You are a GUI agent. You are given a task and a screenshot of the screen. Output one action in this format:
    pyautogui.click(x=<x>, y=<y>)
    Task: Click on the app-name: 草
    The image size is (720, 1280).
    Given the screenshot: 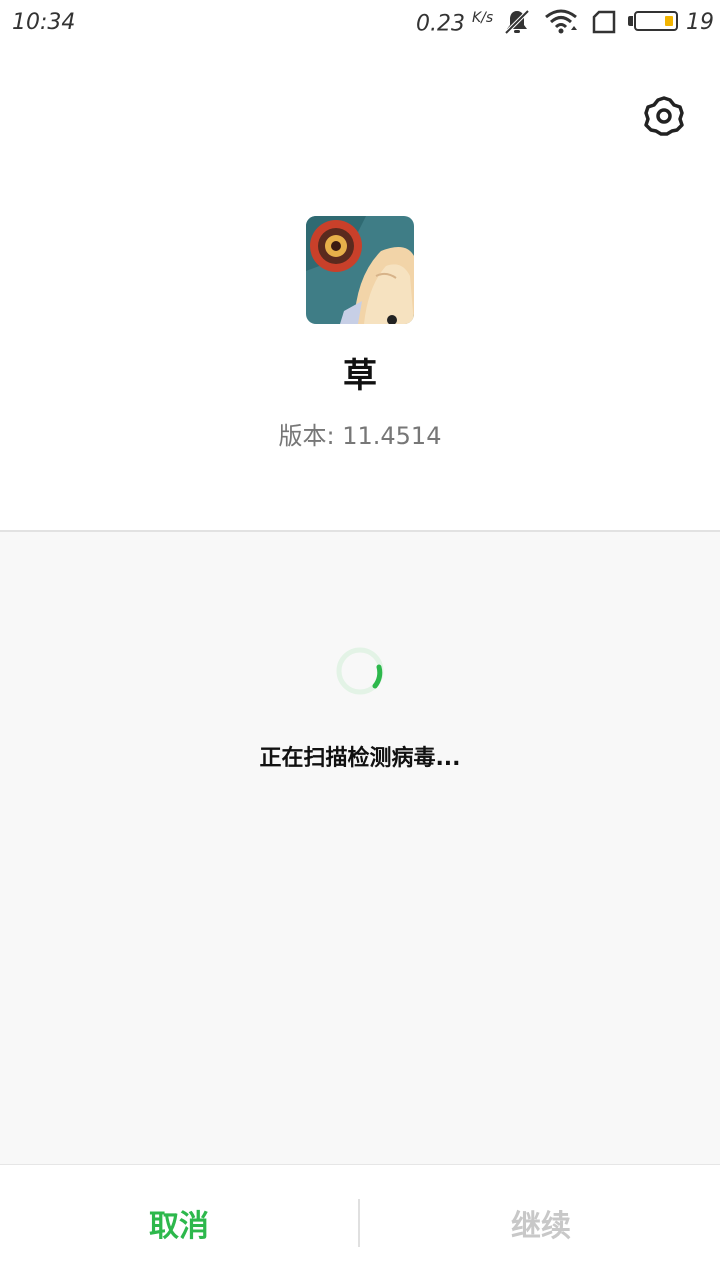 What is the action you would take?
    pyautogui.click(x=360, y=376)
    